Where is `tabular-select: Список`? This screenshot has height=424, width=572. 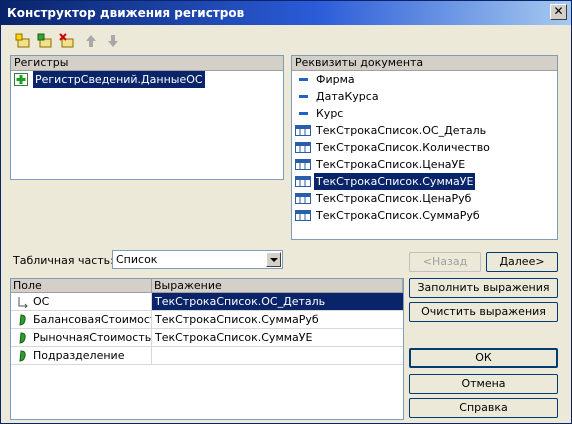 tabular-select: Список is located at coordinates (197, 259).